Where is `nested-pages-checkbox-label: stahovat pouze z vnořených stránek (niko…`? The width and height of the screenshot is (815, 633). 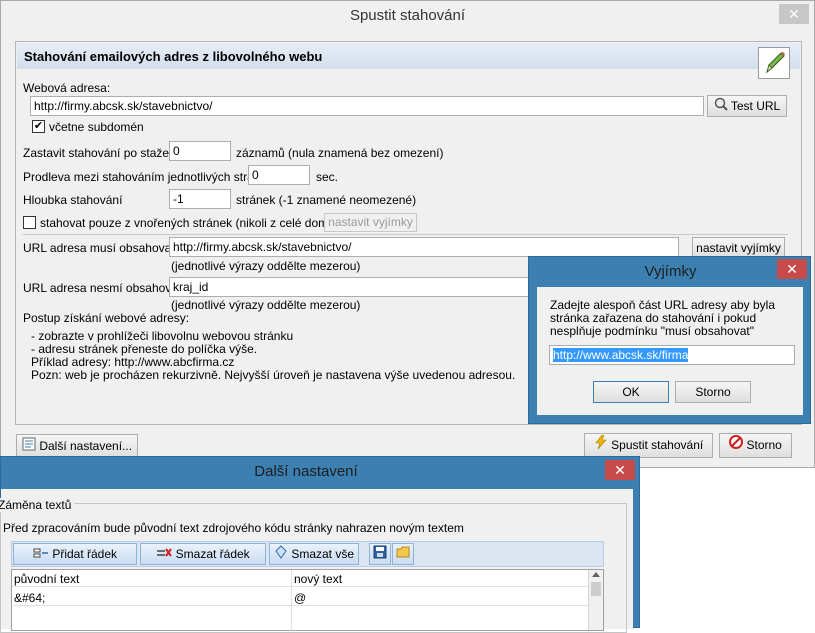 nested-pages-checkbox-label: stahovat pouze z vnořených stránek (niko… is located at coordinates (196, 223).